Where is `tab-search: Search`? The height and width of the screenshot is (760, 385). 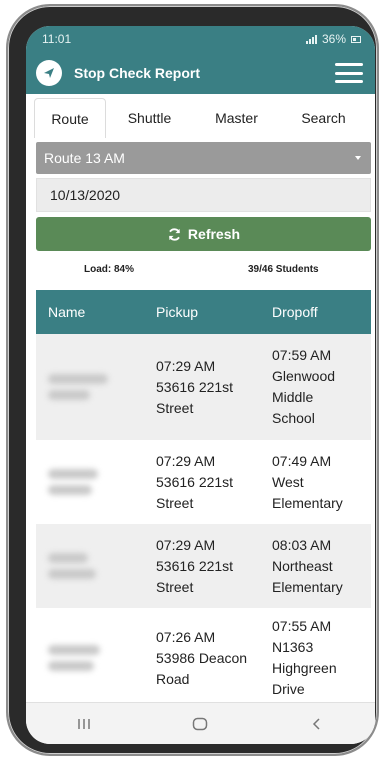 tab-search: Search is located at coordinates (323, 118).